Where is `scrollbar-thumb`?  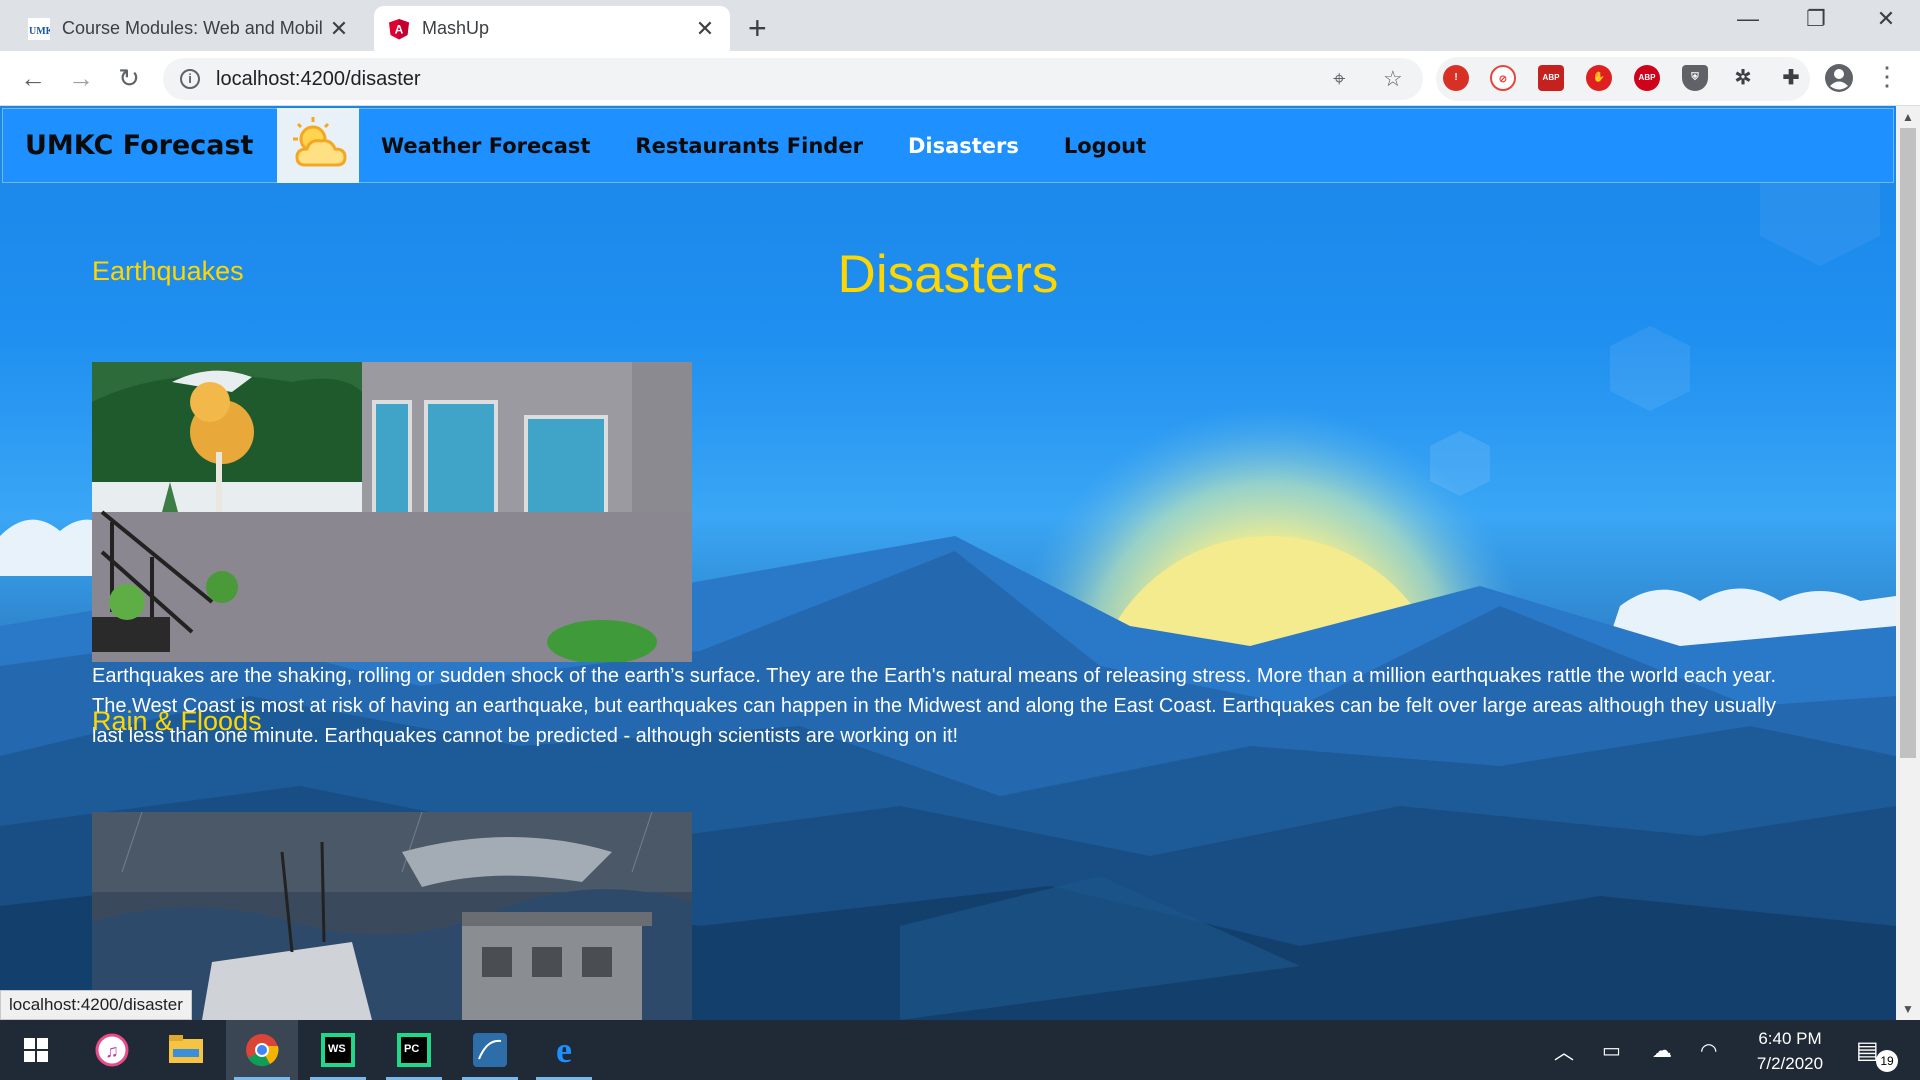
scrollbar-thumb is located at coordinates (1908, 443).